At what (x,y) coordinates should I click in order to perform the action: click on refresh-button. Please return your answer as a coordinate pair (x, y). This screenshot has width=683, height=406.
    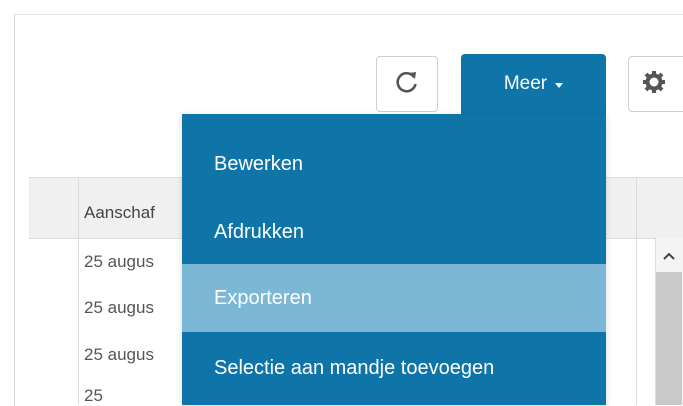
    Looking at the image, I should click on (407, 84).